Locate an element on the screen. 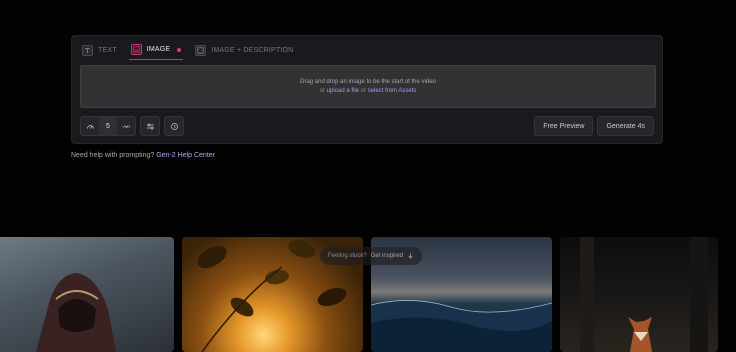 This screenshot has width=736, height=352. active-indicator-dot is located at coordinates (179, 49).